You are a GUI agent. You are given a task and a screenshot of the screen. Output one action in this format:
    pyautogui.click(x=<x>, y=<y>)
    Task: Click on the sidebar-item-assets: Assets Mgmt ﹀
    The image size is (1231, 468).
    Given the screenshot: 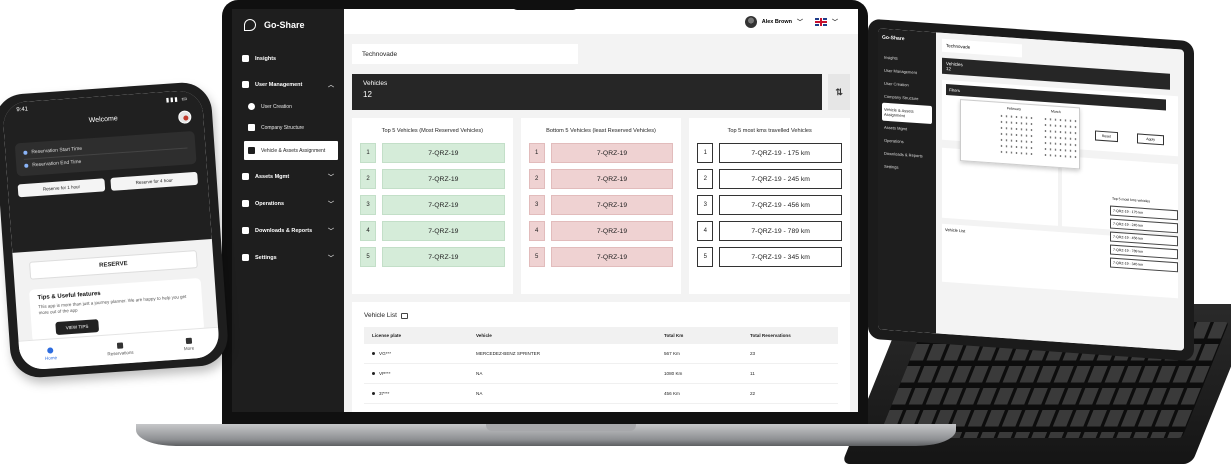 What is the action you would take?
    pyautogui.click(x=288, y=176)
    